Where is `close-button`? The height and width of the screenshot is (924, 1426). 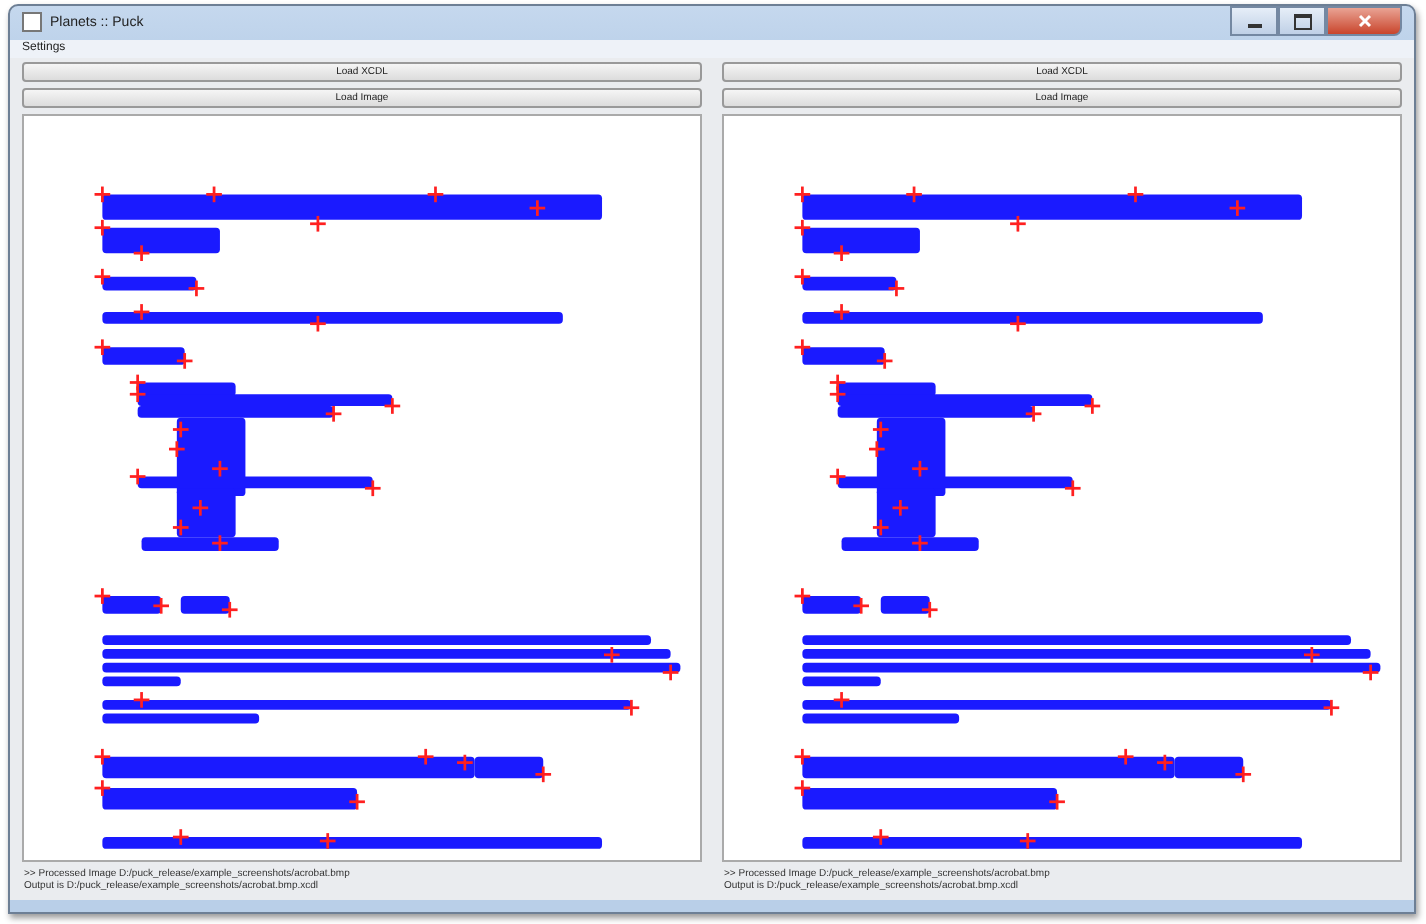 close-button is located at coordinates (1364, 21).